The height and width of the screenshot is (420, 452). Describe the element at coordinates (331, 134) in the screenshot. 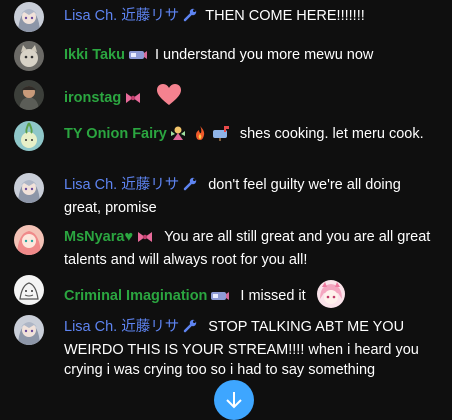

I see `message-text: shes cooking. let meru cook.` at that location.